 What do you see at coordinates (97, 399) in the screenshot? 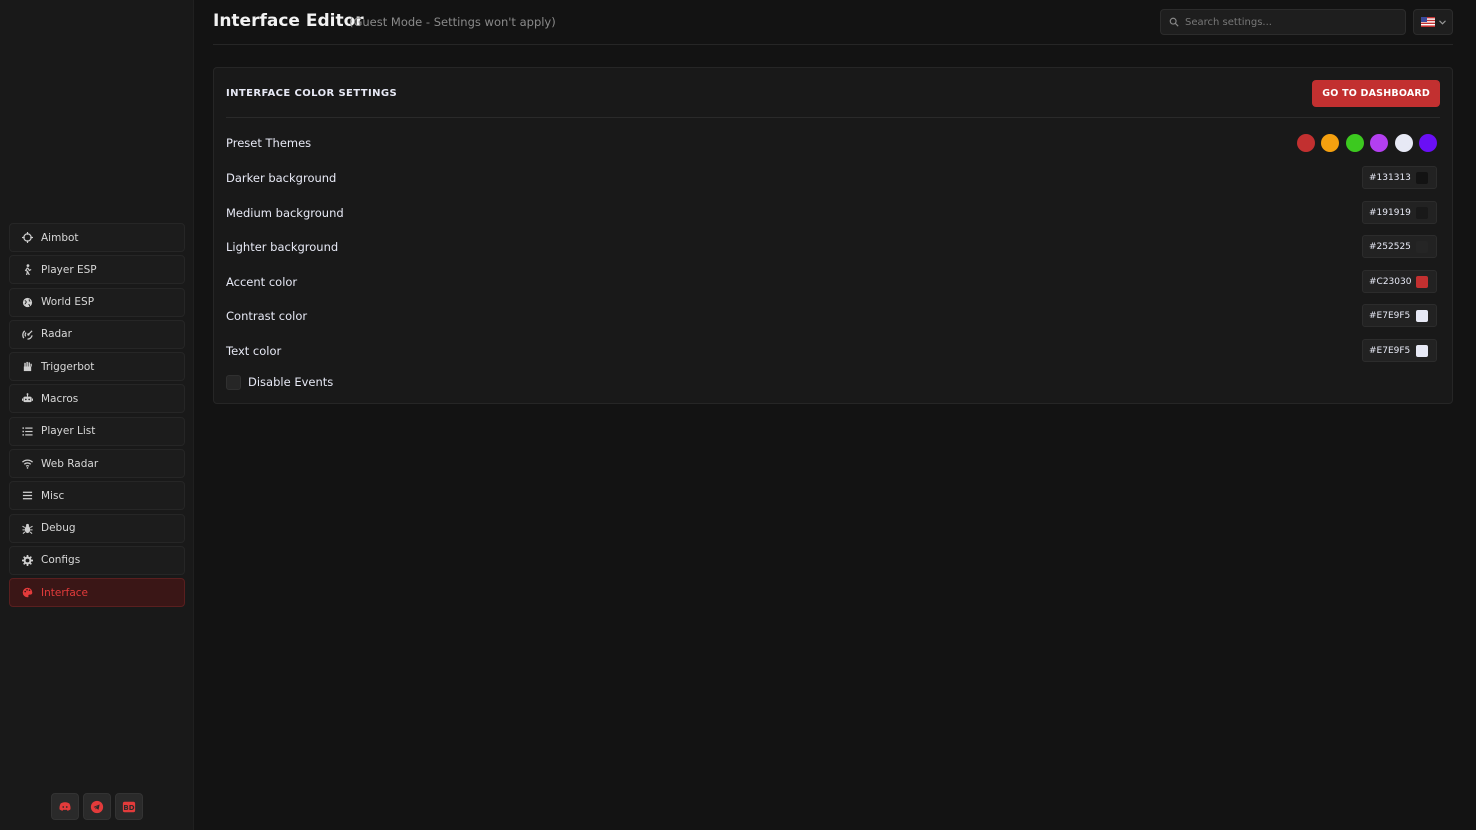
I see `sidebar-item-macros: Macros` at bounding box center [97, 399].